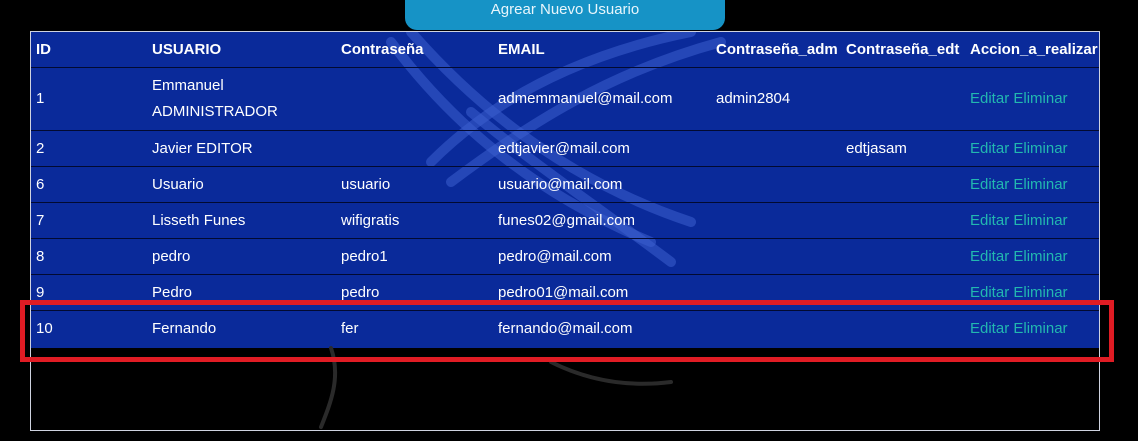 The height and width of the screenshot is (441, 1138). Describe the element at coordinates (602, 327) in the screenshot. I see `cell-email: fernando@mail.com` at that location.